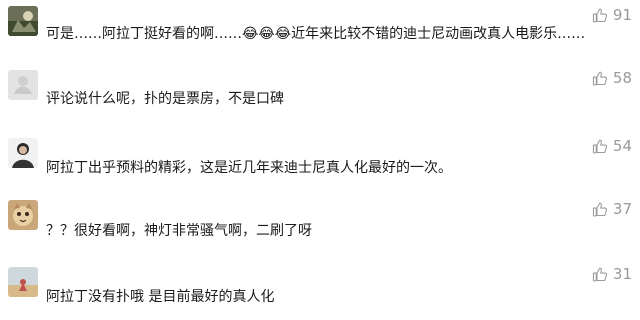 This screenshot has width=640, height=320. I want to click on beach-avatar-icon, so click(23, 282).